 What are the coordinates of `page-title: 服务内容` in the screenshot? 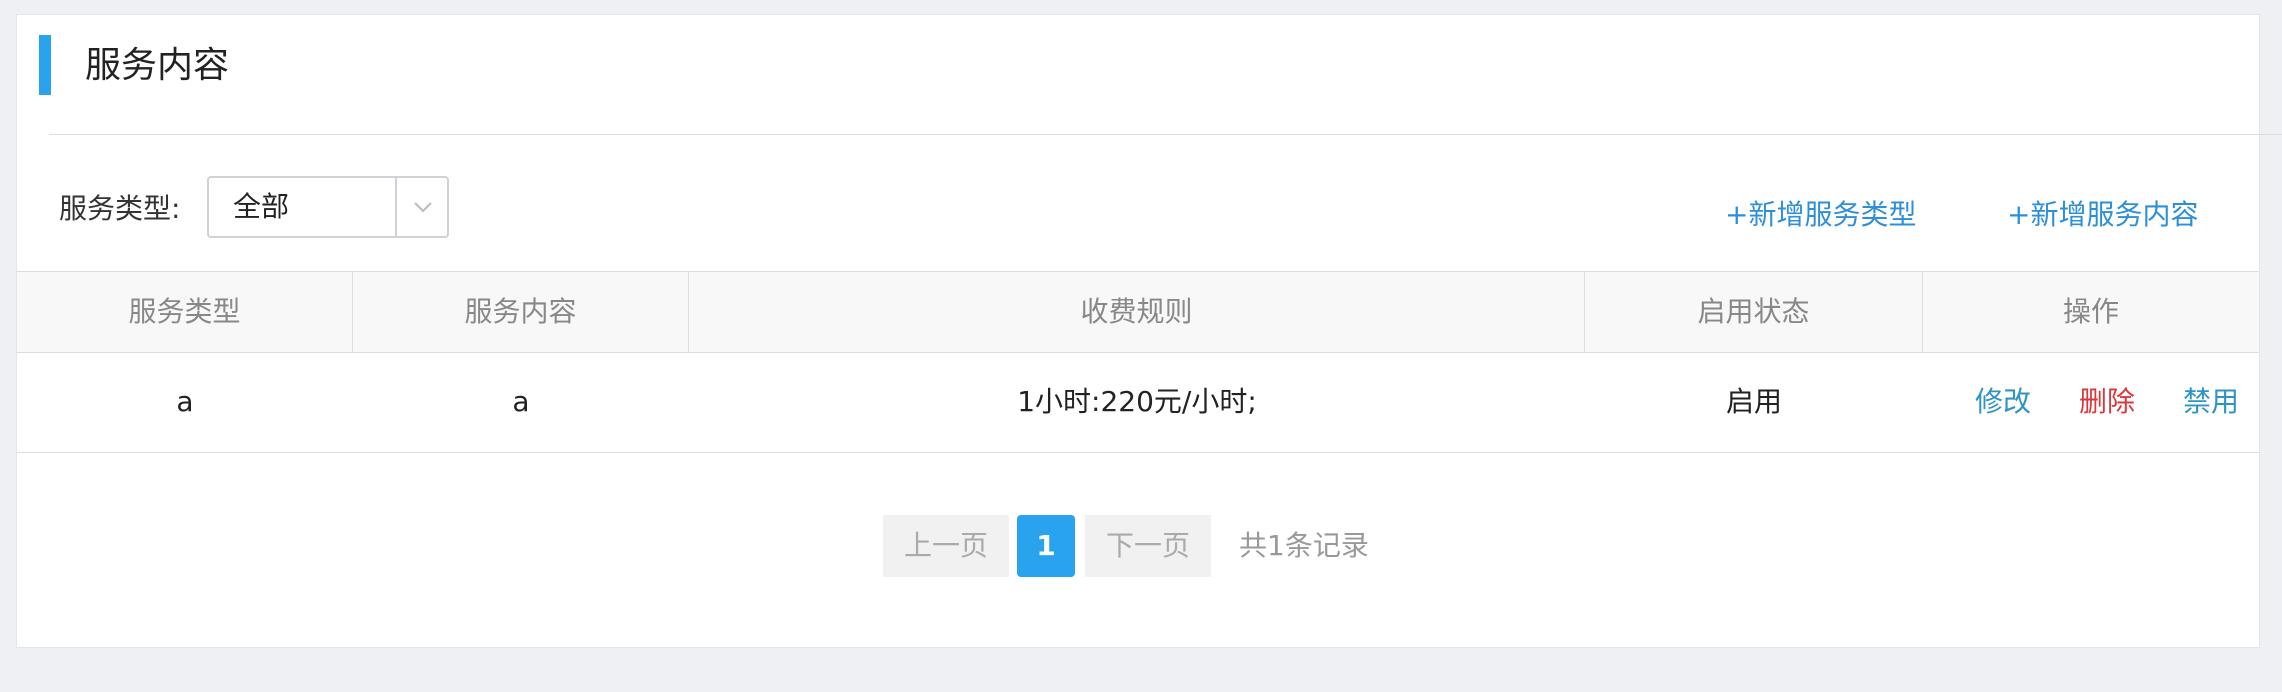 It's located at (157, 65).